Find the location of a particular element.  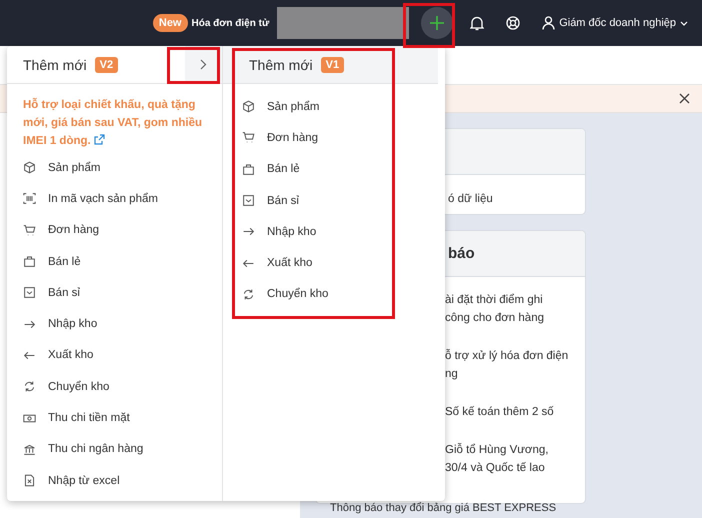

menu-item: In mã vạch sản phẩm is located at coordinates (122, 199).